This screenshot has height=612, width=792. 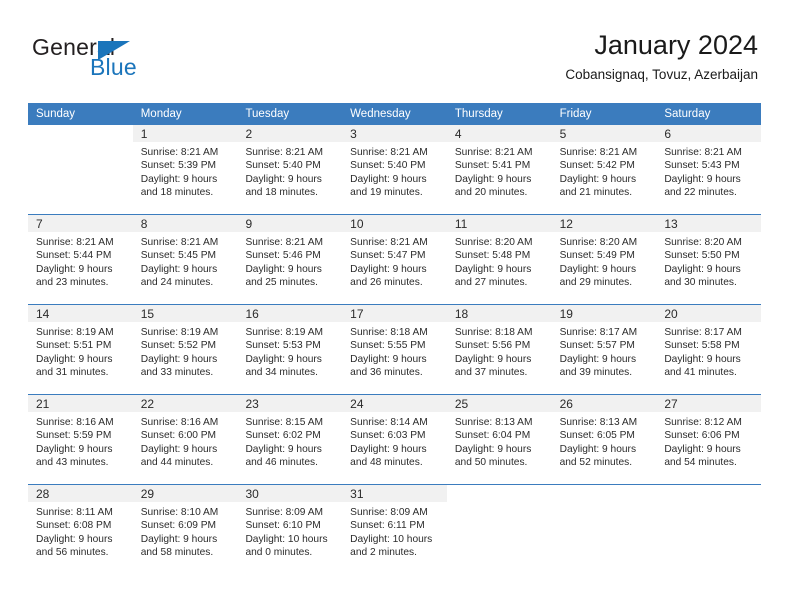 I want to click on sunset-text: Sunset: 5:53 PM, so click(x=283, y=346).